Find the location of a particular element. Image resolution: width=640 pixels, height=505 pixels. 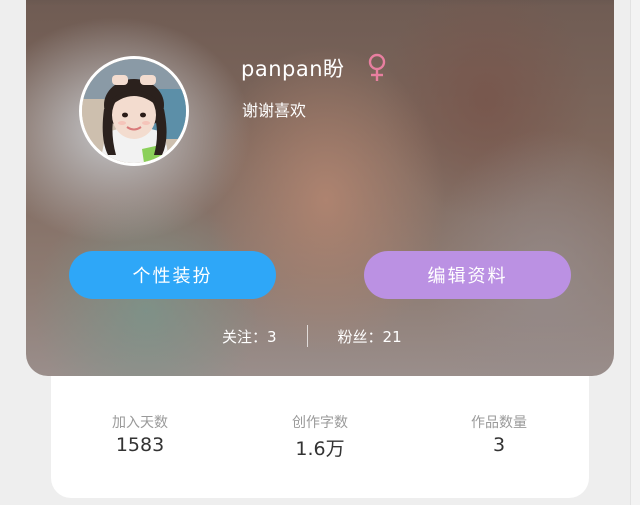

avatar-photo is located at coordinates (134, 111).